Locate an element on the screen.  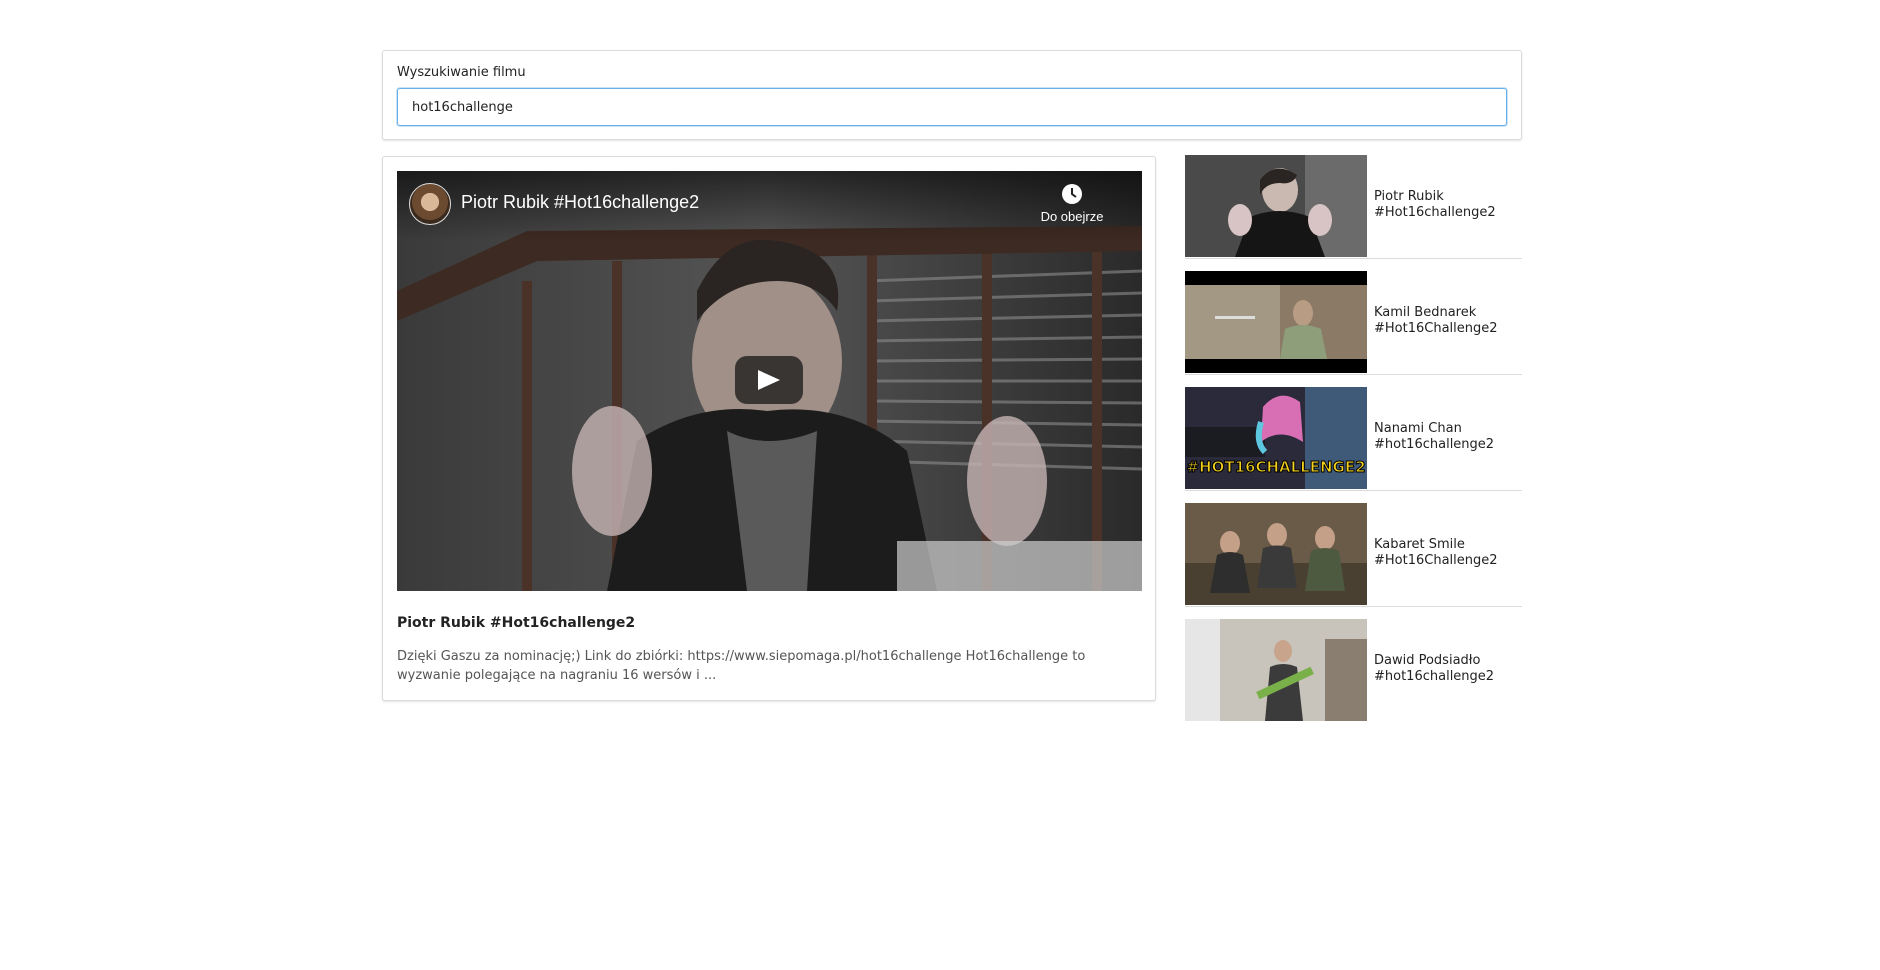
related-item: Dawid Podsiadło #hot16challenge2 is located at coordinates (1353, 670).